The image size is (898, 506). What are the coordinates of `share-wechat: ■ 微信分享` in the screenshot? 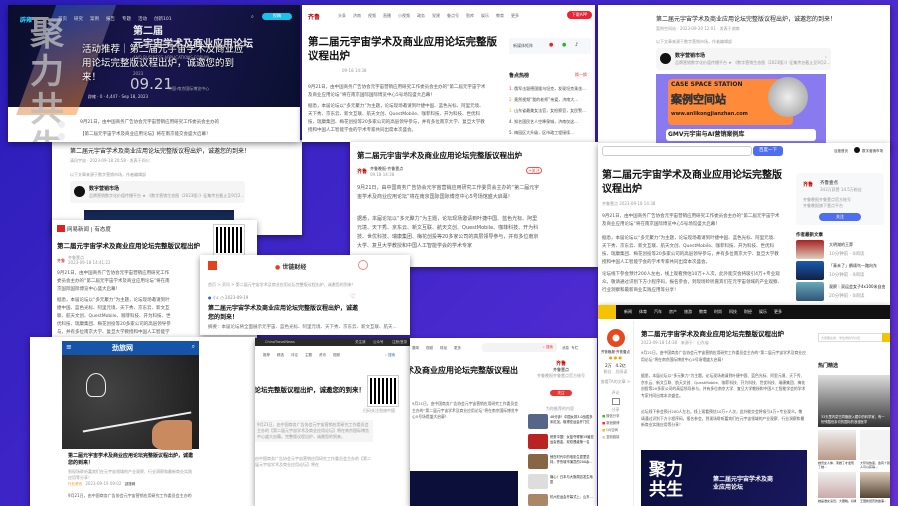 It's located at (617, 416).